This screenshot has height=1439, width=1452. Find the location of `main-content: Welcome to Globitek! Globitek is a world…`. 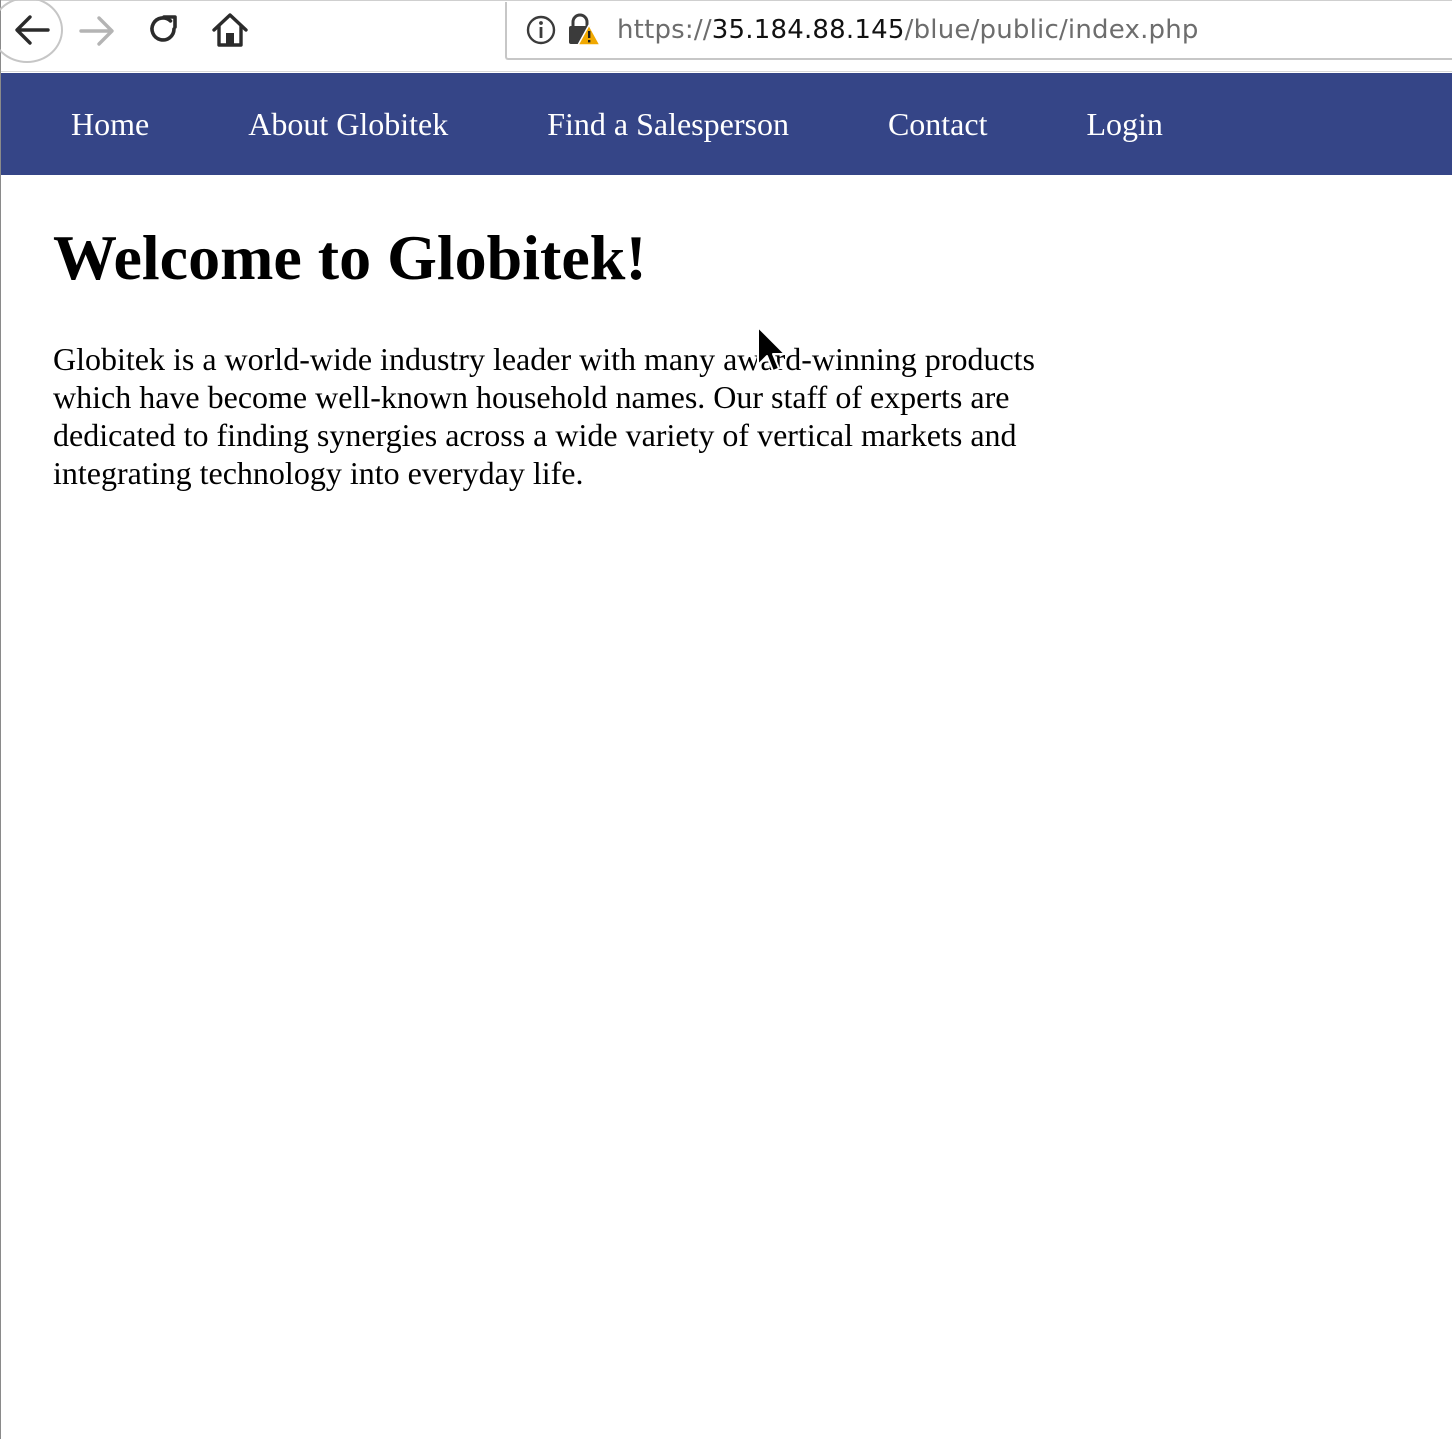

main-content: Welcome to Globitek! Globitek is a world… is located at coordinates (568, 356).